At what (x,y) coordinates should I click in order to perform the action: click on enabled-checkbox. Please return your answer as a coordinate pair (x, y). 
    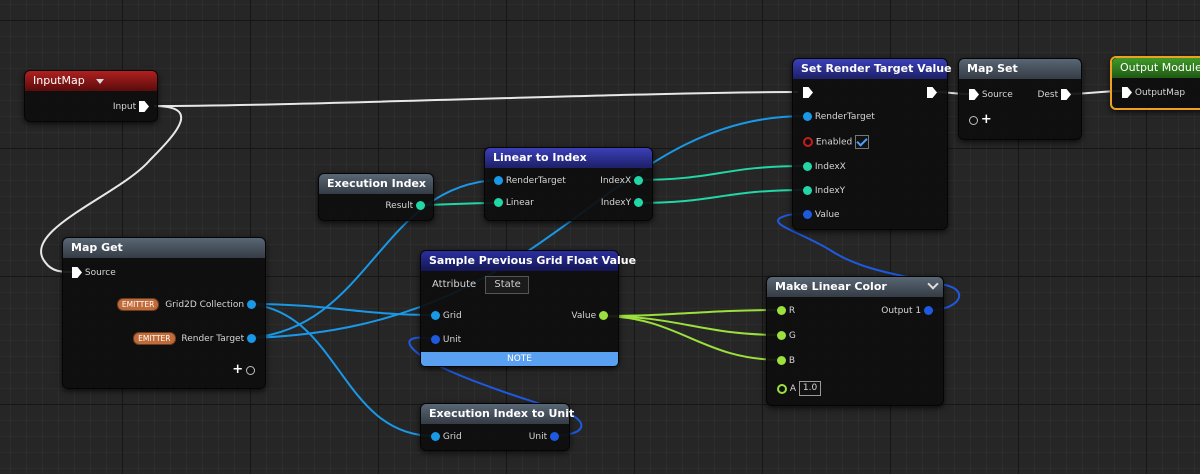
    Looking at the image, I should click on (862, 142).